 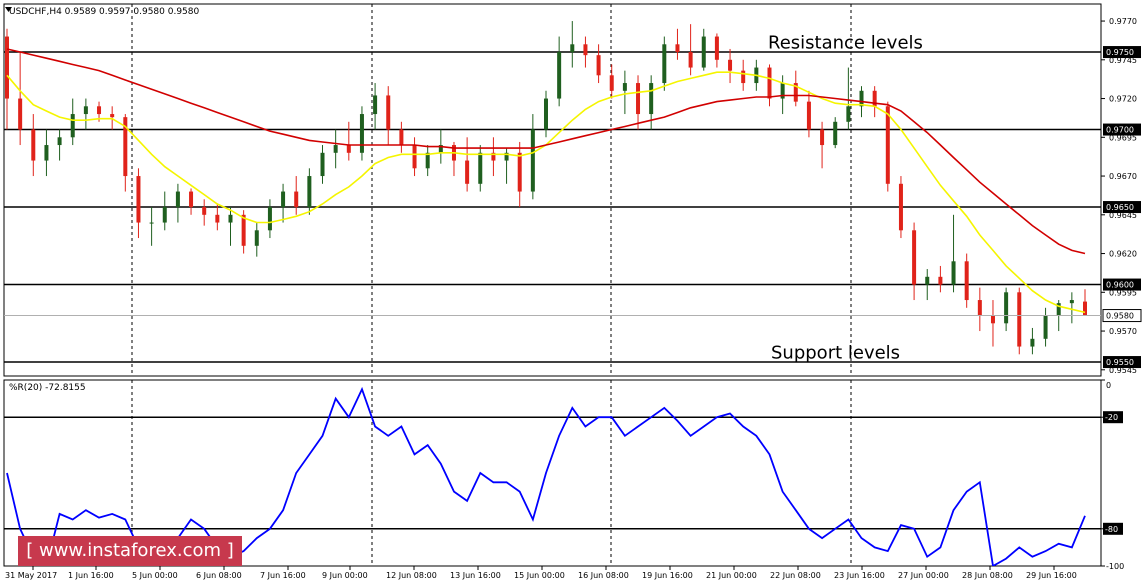 I want to click on current-price-label: 0.9580, so click(x=1120, y=316).